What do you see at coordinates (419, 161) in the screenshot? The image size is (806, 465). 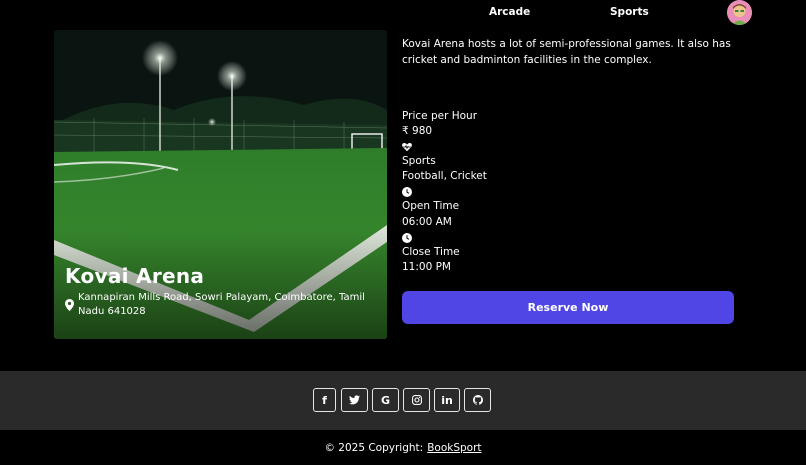 I see `sports-label: Sports` at bounding box center [419, 161].